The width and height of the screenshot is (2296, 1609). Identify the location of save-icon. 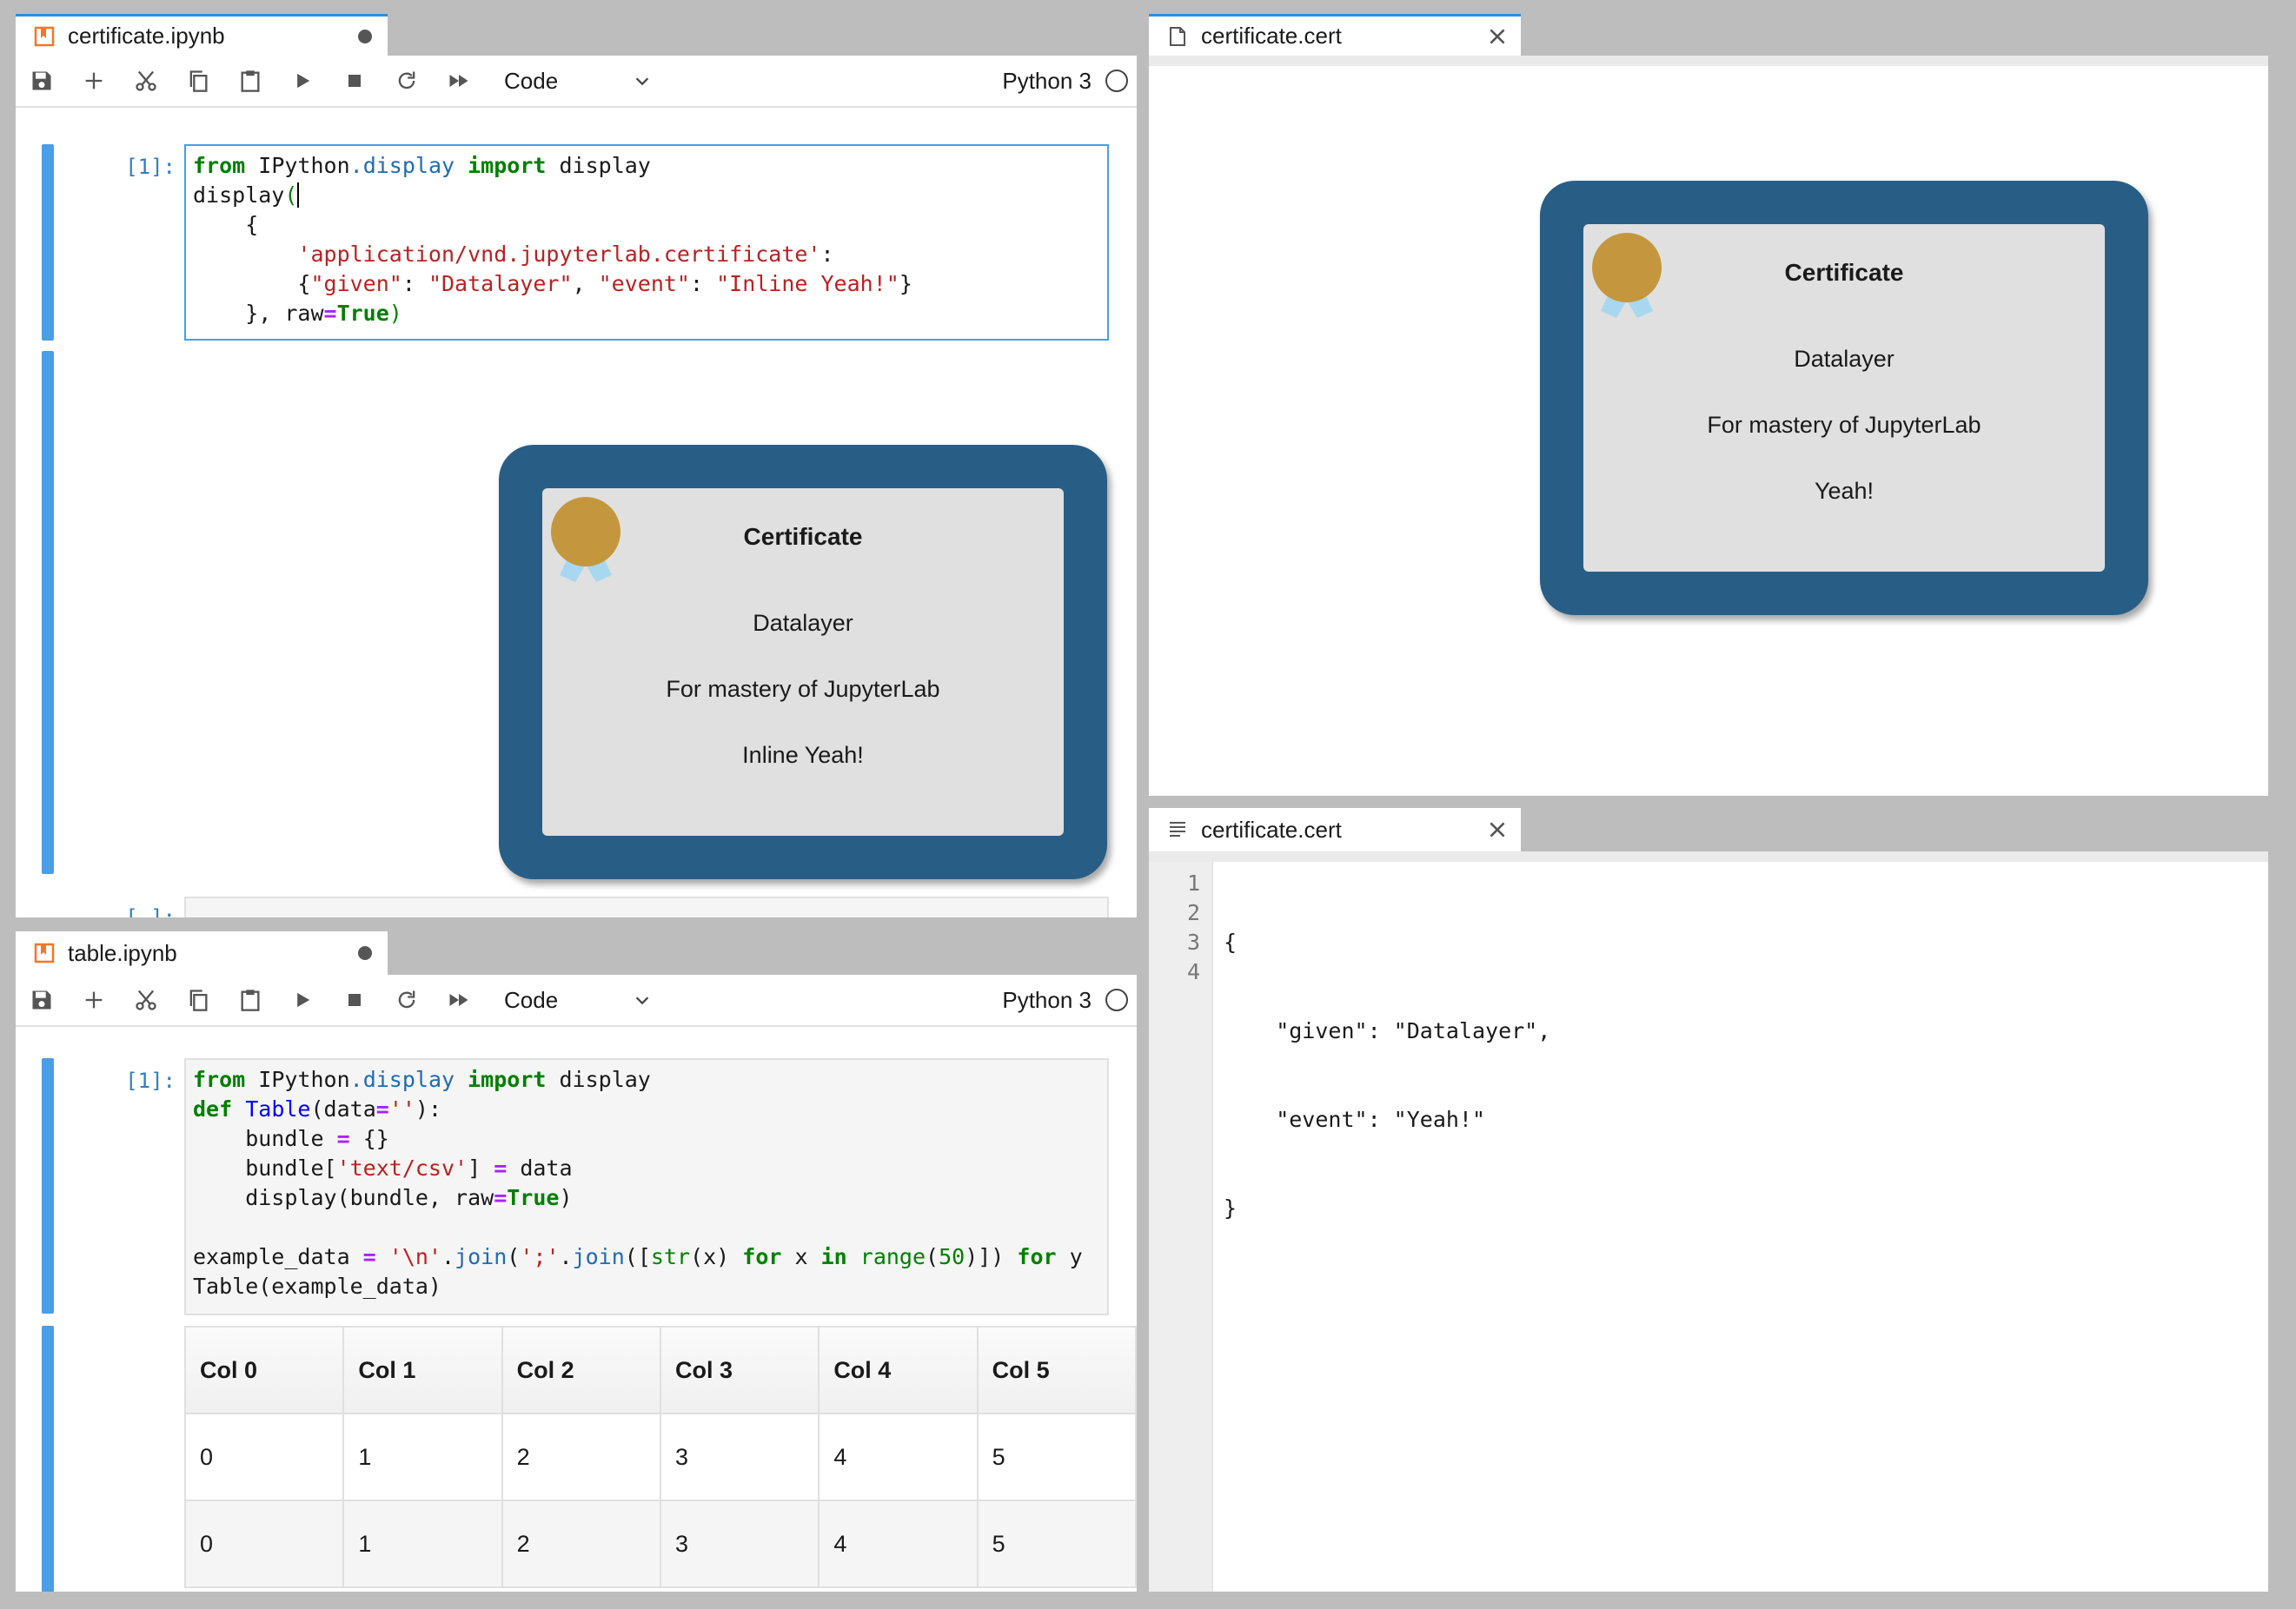
(41, 81).